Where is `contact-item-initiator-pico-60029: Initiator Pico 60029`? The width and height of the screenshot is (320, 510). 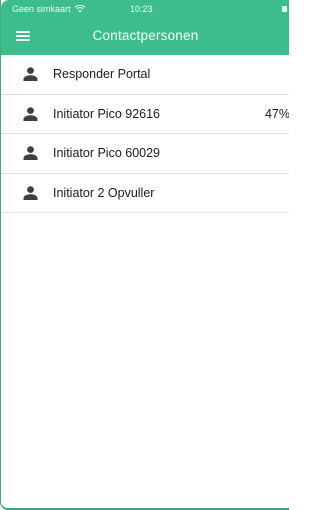 contact-item-initiator-pico-60029: Initiator Pico 60029 is located at coordinates (145, 154).